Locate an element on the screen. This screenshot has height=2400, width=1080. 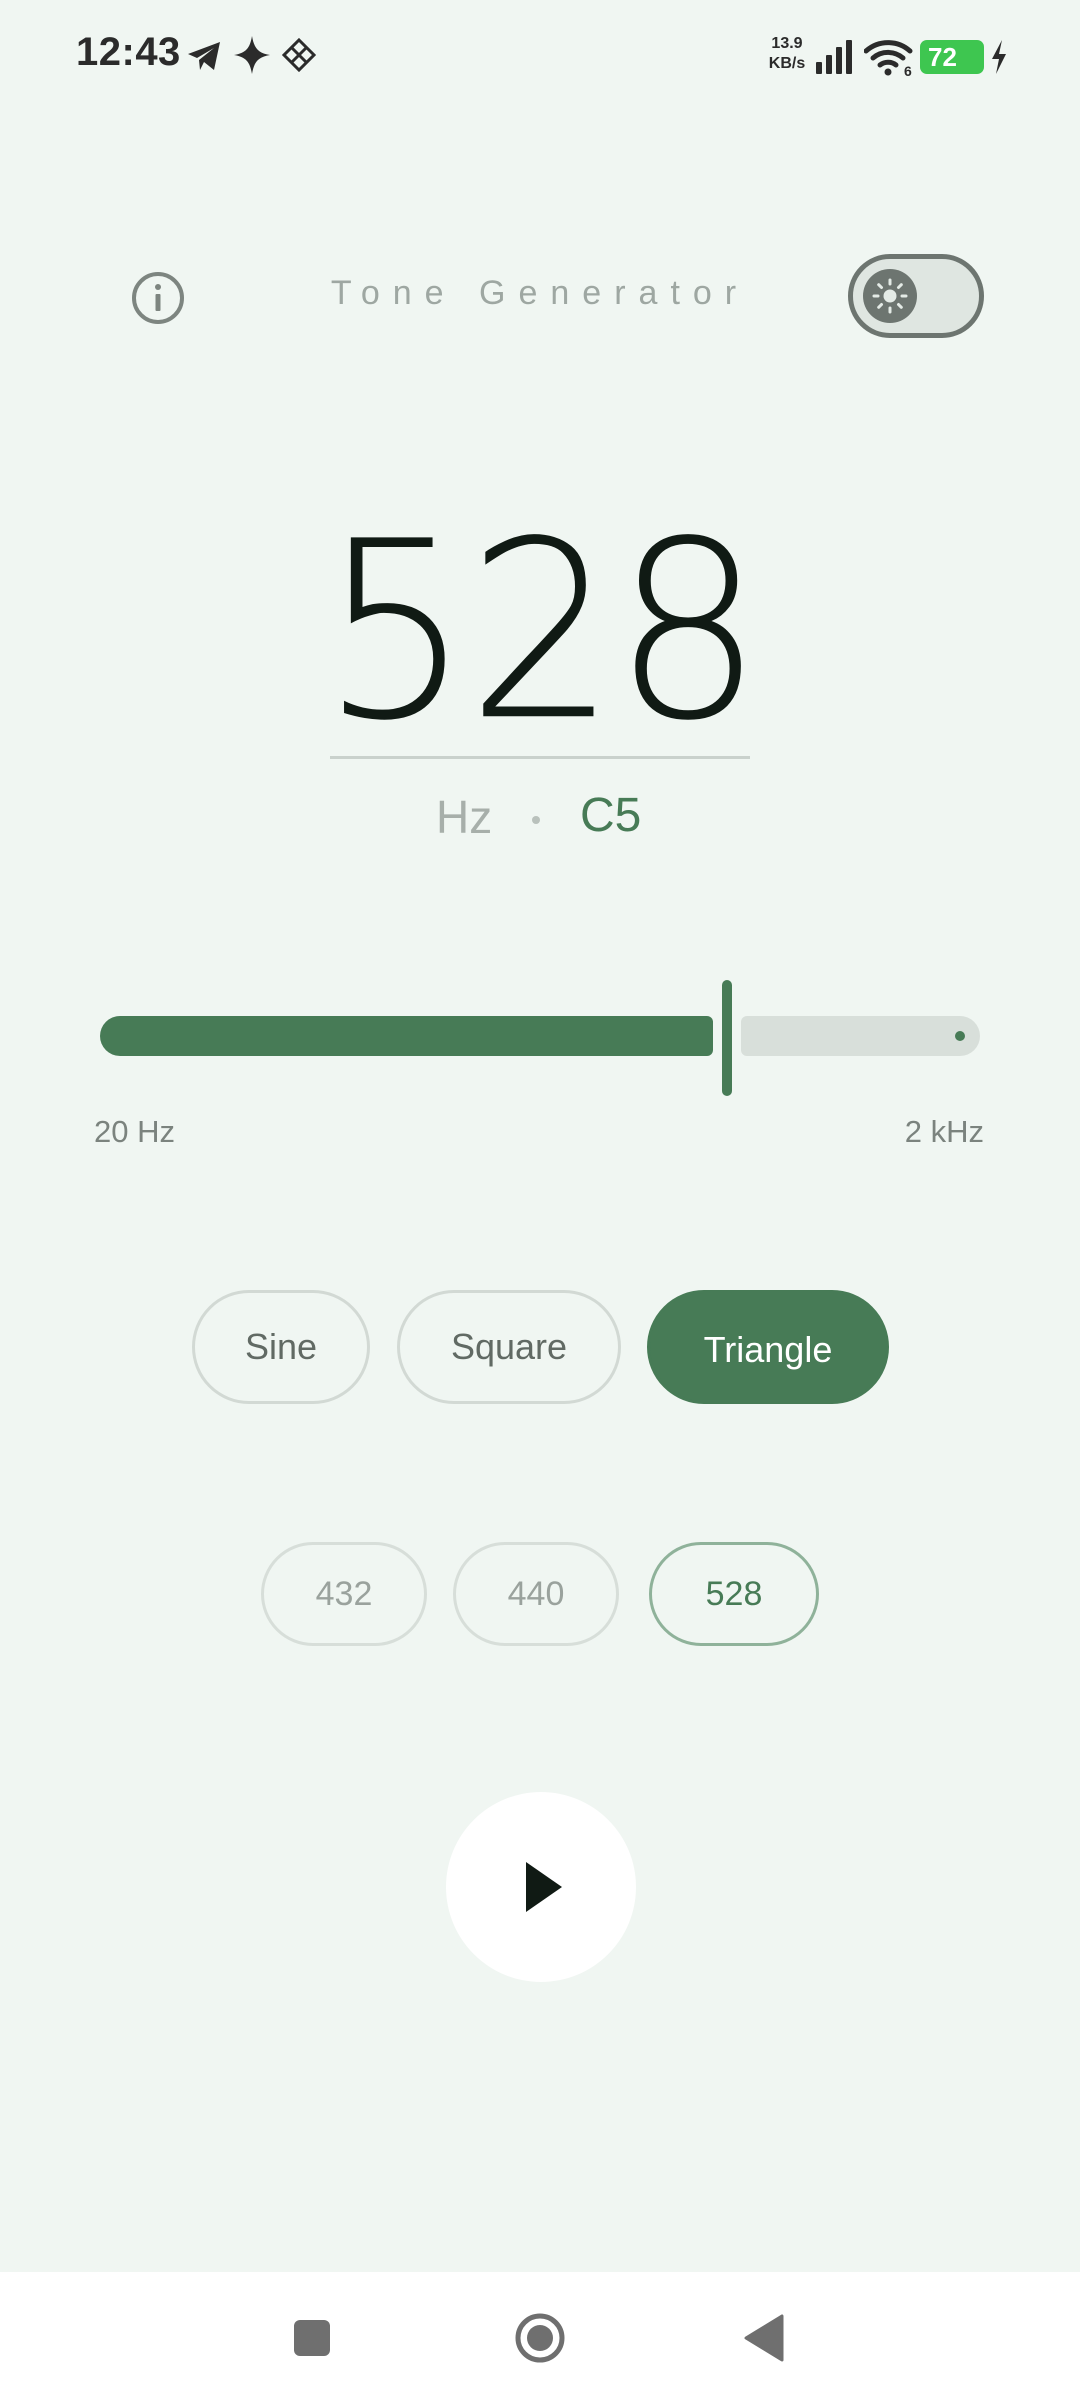
navigation-bar is located at coordinates (540, 2336).